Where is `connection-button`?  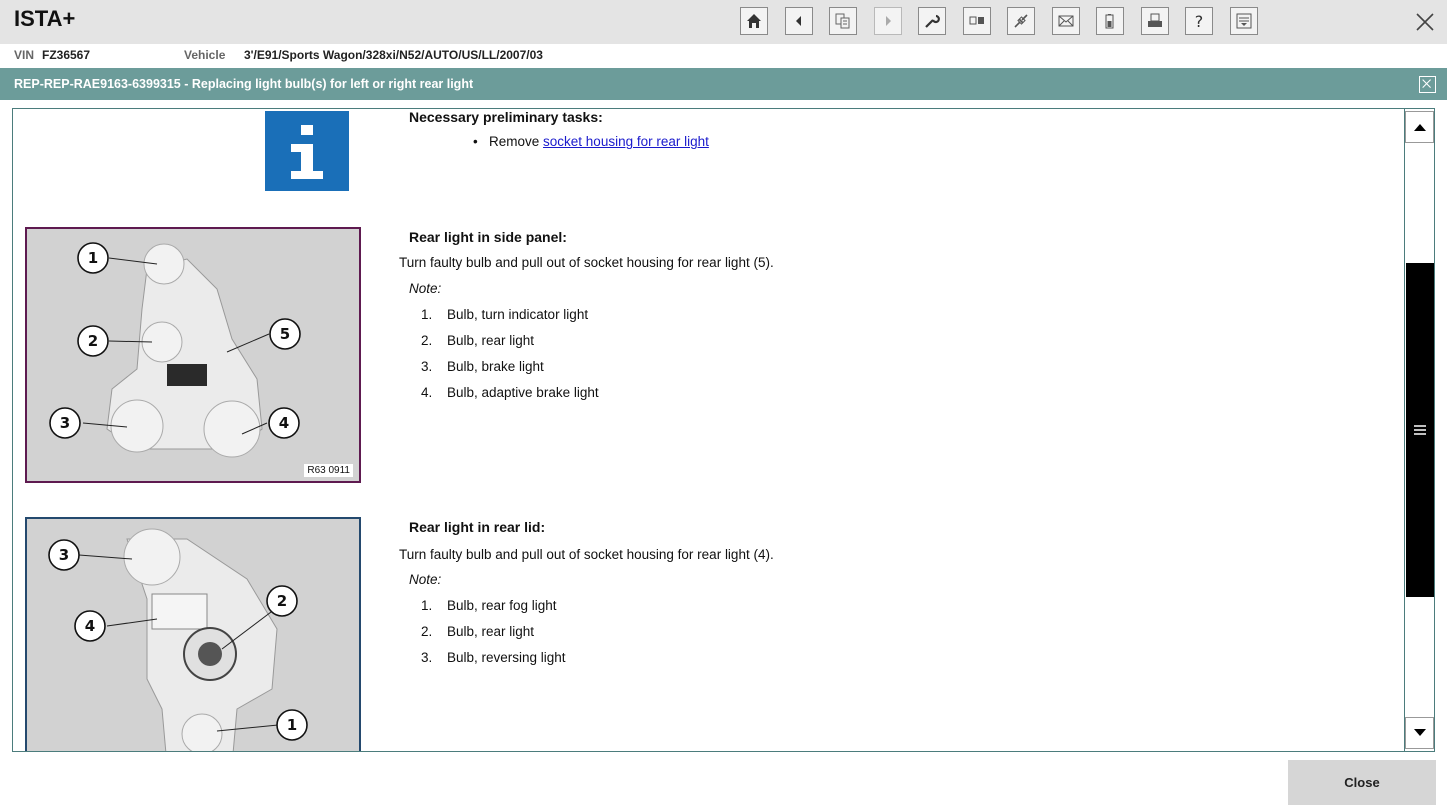 connection-button is located at coordinates (1021, 21).